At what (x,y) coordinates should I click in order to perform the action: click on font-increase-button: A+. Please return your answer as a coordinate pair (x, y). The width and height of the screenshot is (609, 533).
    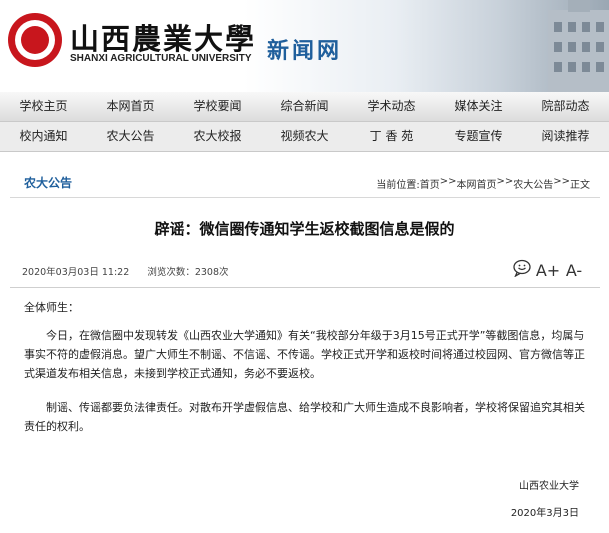
    Looking at the image, I should click on (548, 270).